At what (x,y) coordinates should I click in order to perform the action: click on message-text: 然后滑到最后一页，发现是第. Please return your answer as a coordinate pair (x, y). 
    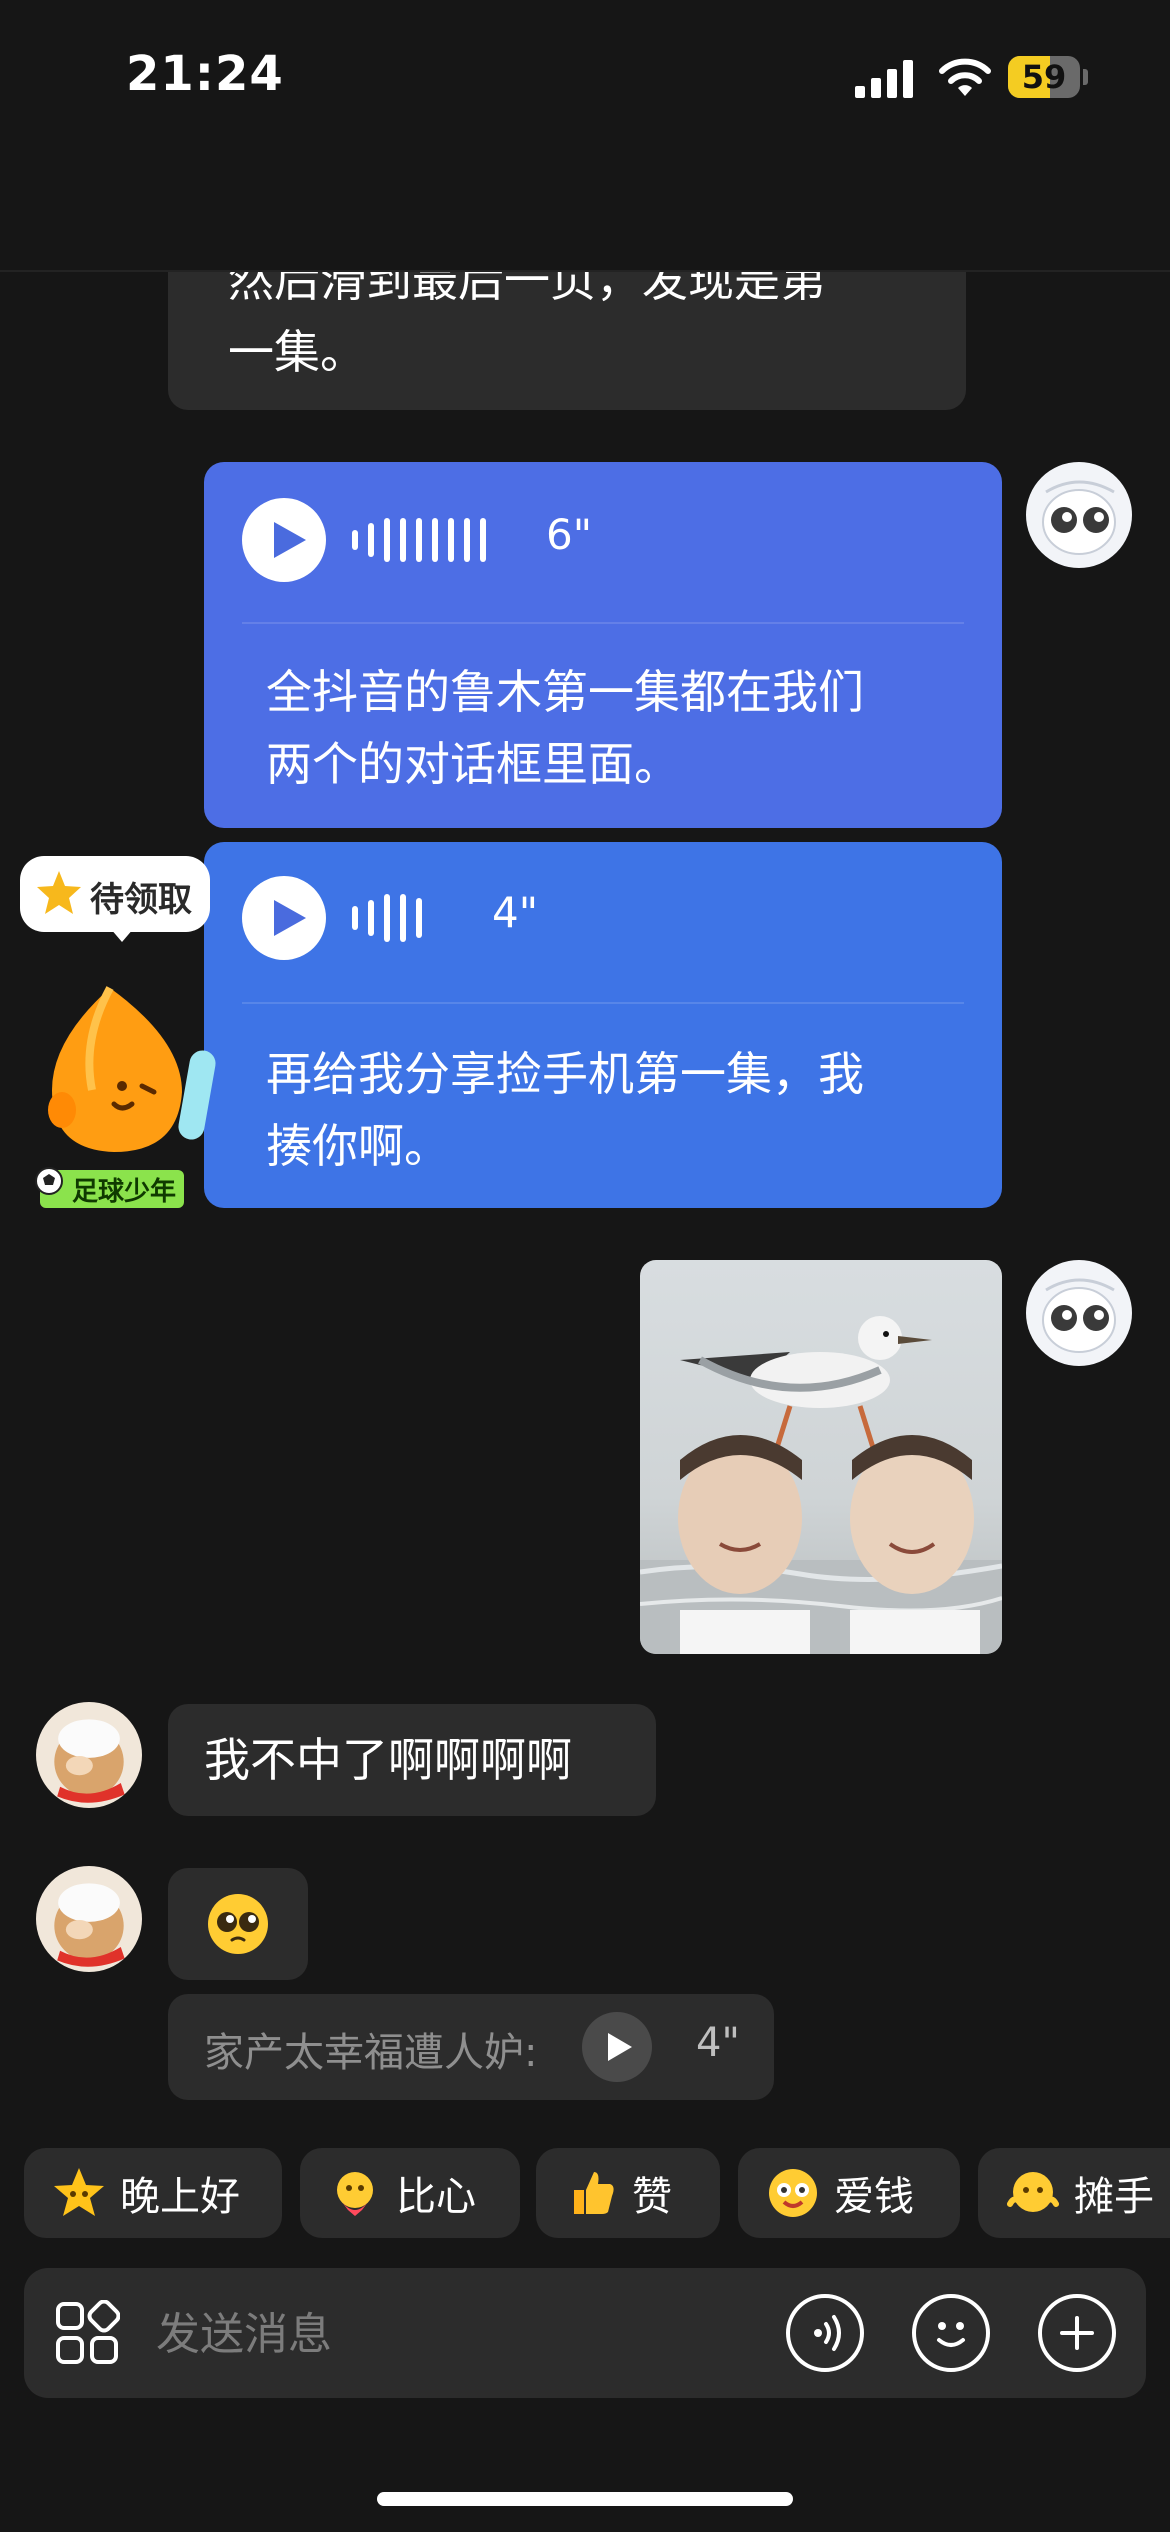
    Looking at the image, I should click on (527, 280).